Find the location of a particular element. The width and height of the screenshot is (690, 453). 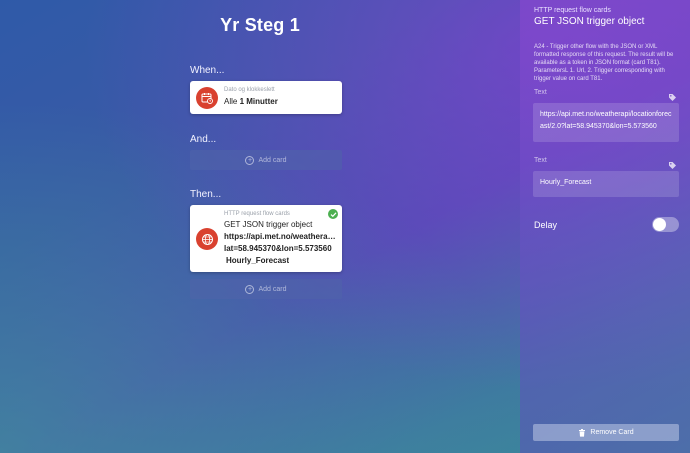

remove-card-button: Remove Card is located at coordinates (606, 432).